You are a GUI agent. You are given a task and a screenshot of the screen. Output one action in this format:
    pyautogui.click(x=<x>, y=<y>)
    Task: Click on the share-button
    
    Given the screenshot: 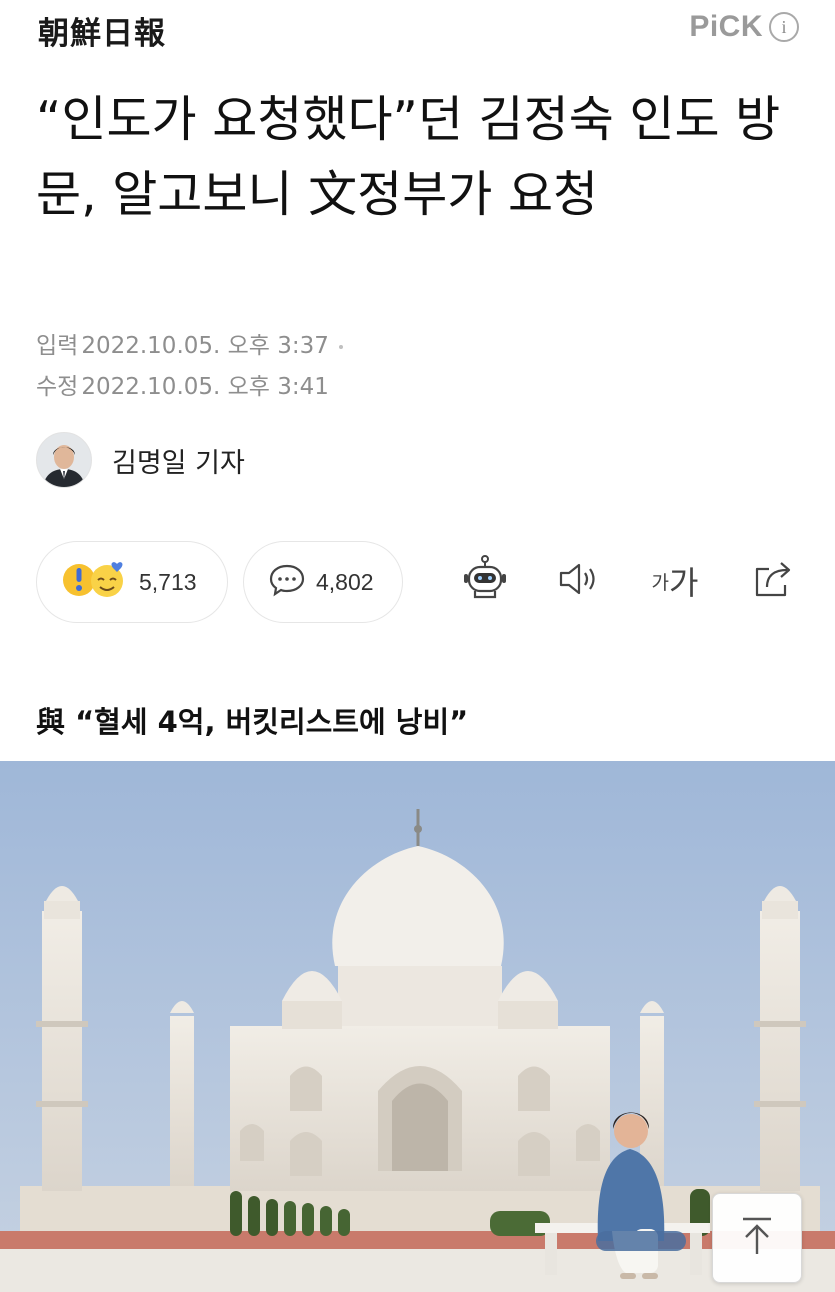 What is the action you would take?
    pyautogui.click(x=773, y=581)
    